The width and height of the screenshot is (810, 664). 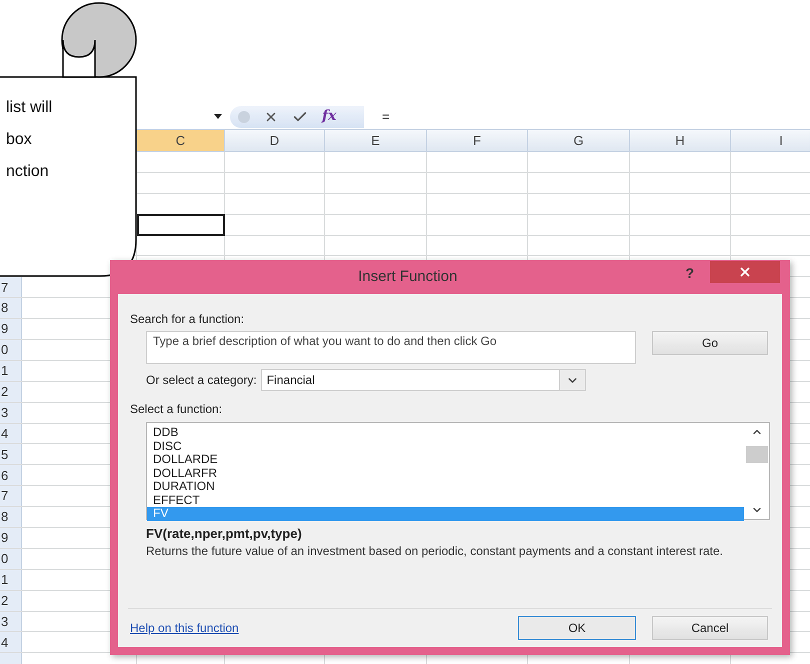 I want to click on column-header: E, so click(x=376, y=140).